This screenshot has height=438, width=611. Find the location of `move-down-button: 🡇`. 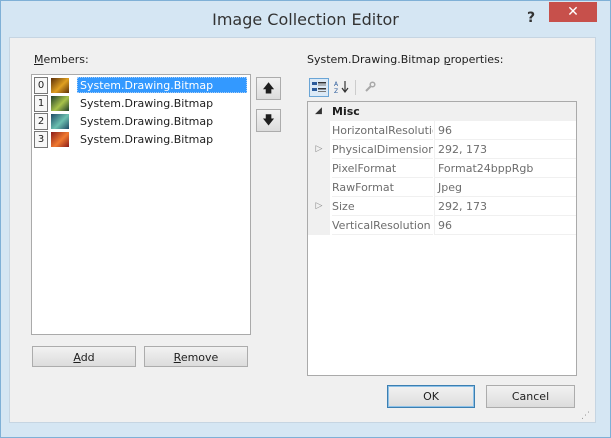

move-down-button: 🡇 is located at coordinates (268, 120).